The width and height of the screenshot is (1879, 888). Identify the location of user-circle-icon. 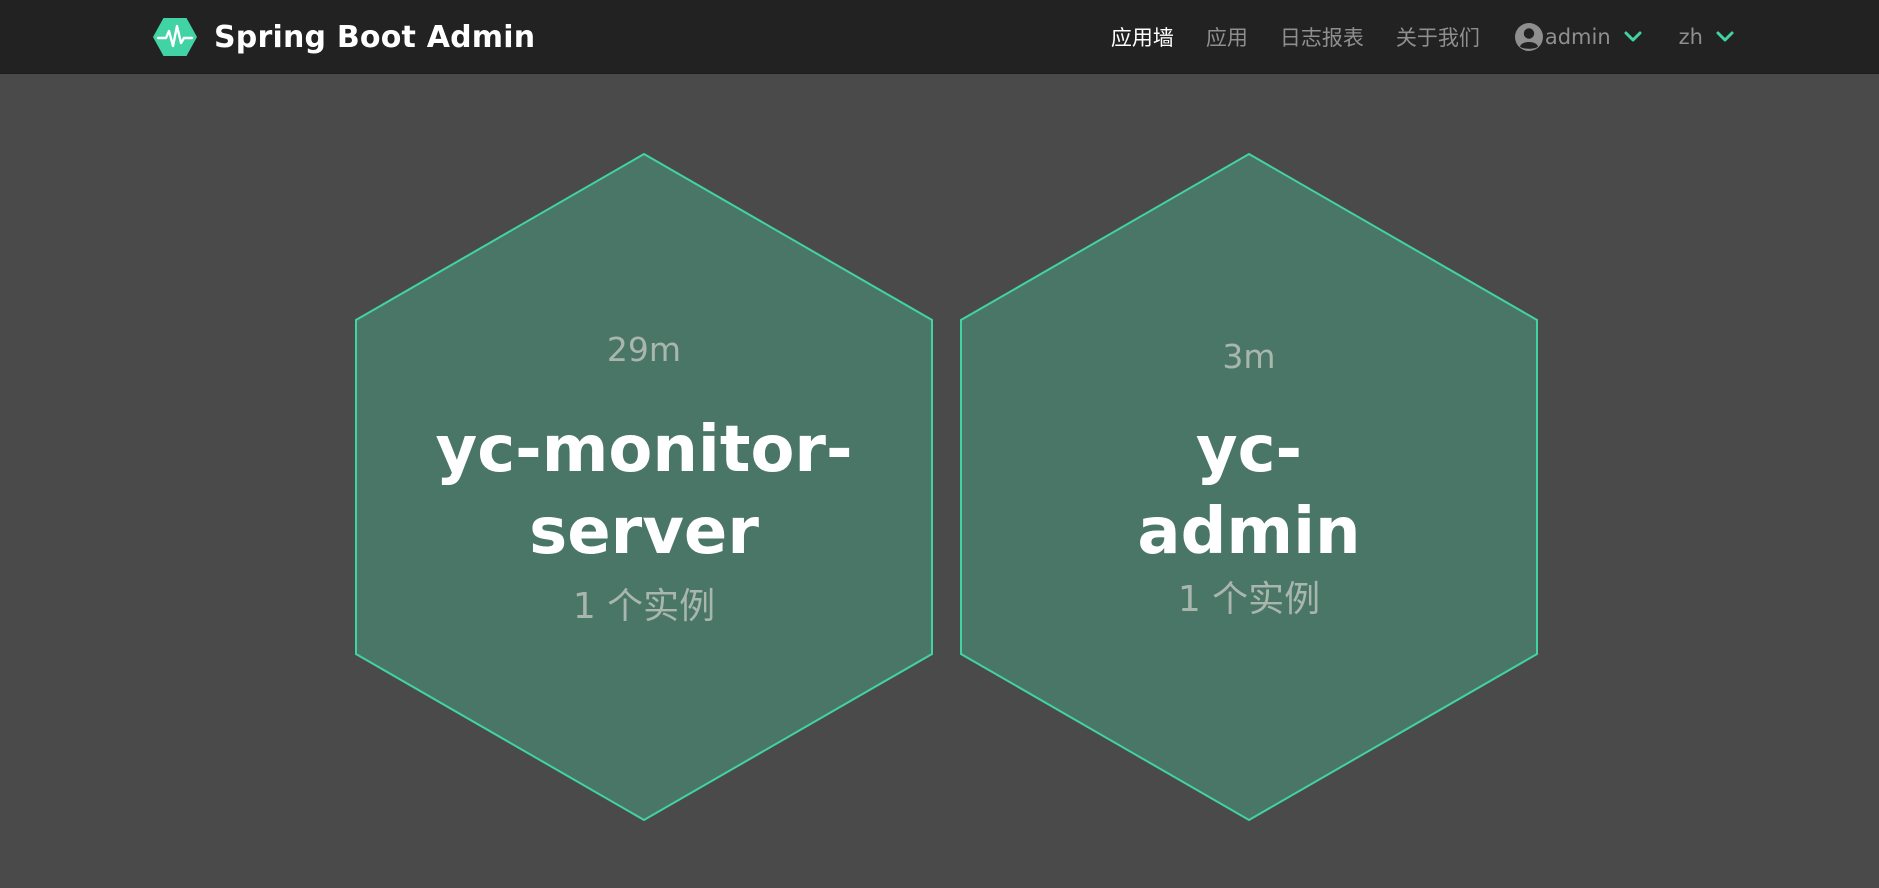
(1528, 37).